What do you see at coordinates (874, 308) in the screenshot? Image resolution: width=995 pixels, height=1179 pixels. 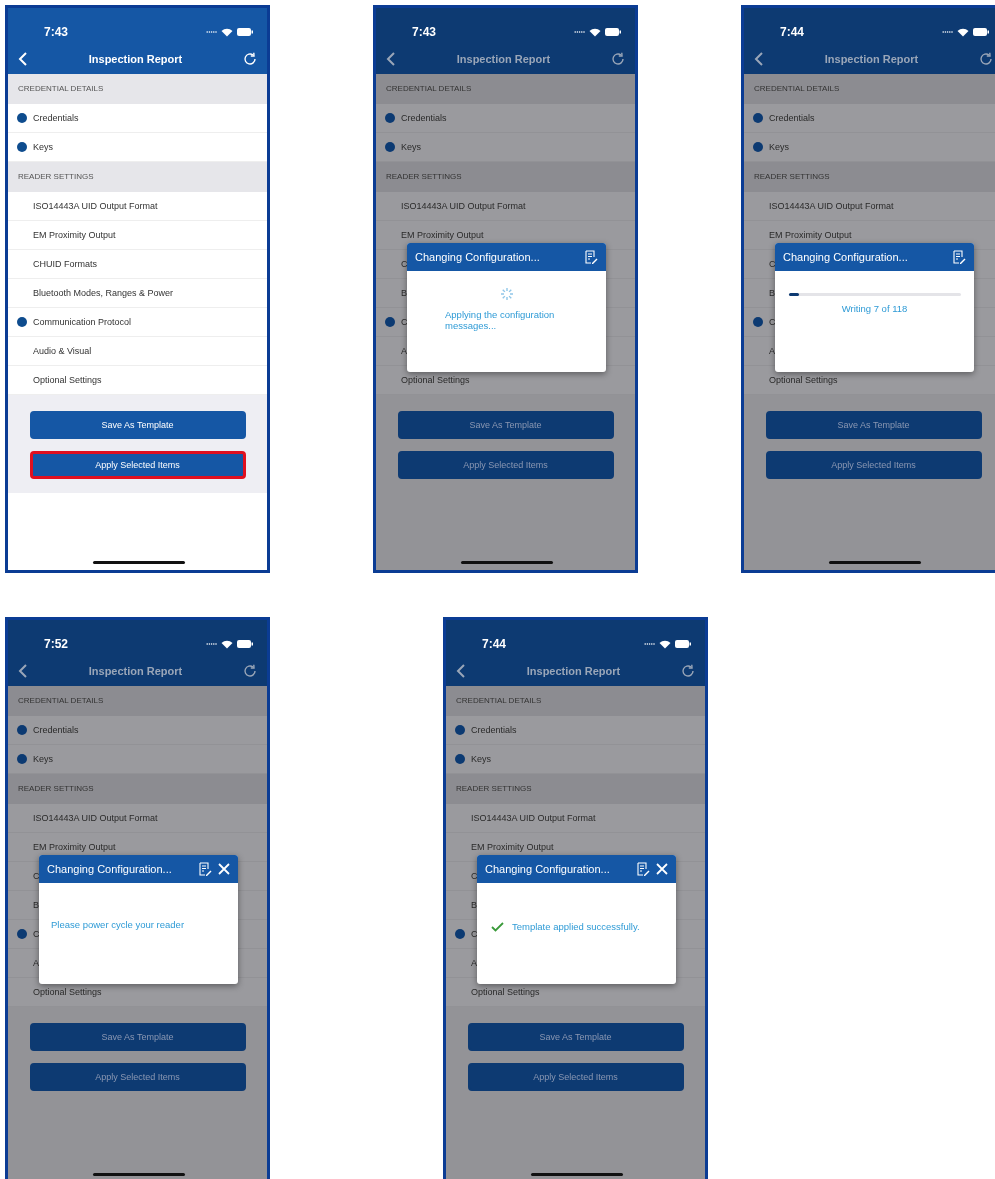 I see `status-message: Writing 7 of 118` at bounding box center [874, 308].